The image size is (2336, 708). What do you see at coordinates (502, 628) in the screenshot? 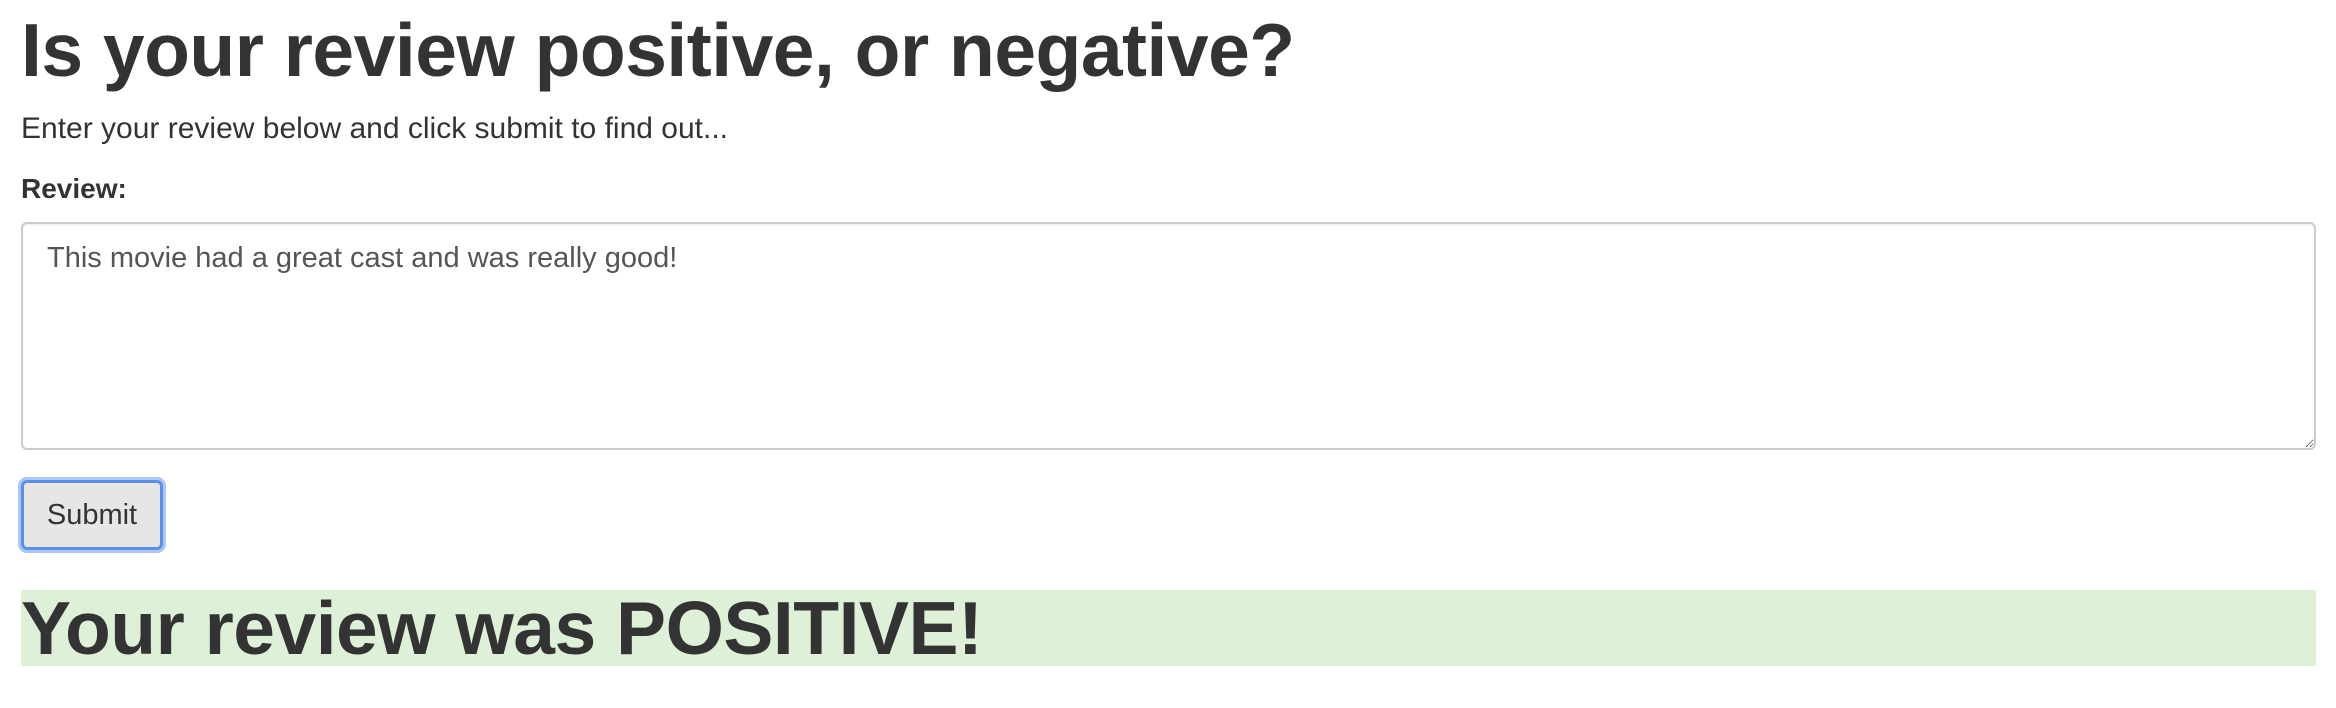
I see `result-text: Your review was POSITIVE!` at bounding box center [502, 628].